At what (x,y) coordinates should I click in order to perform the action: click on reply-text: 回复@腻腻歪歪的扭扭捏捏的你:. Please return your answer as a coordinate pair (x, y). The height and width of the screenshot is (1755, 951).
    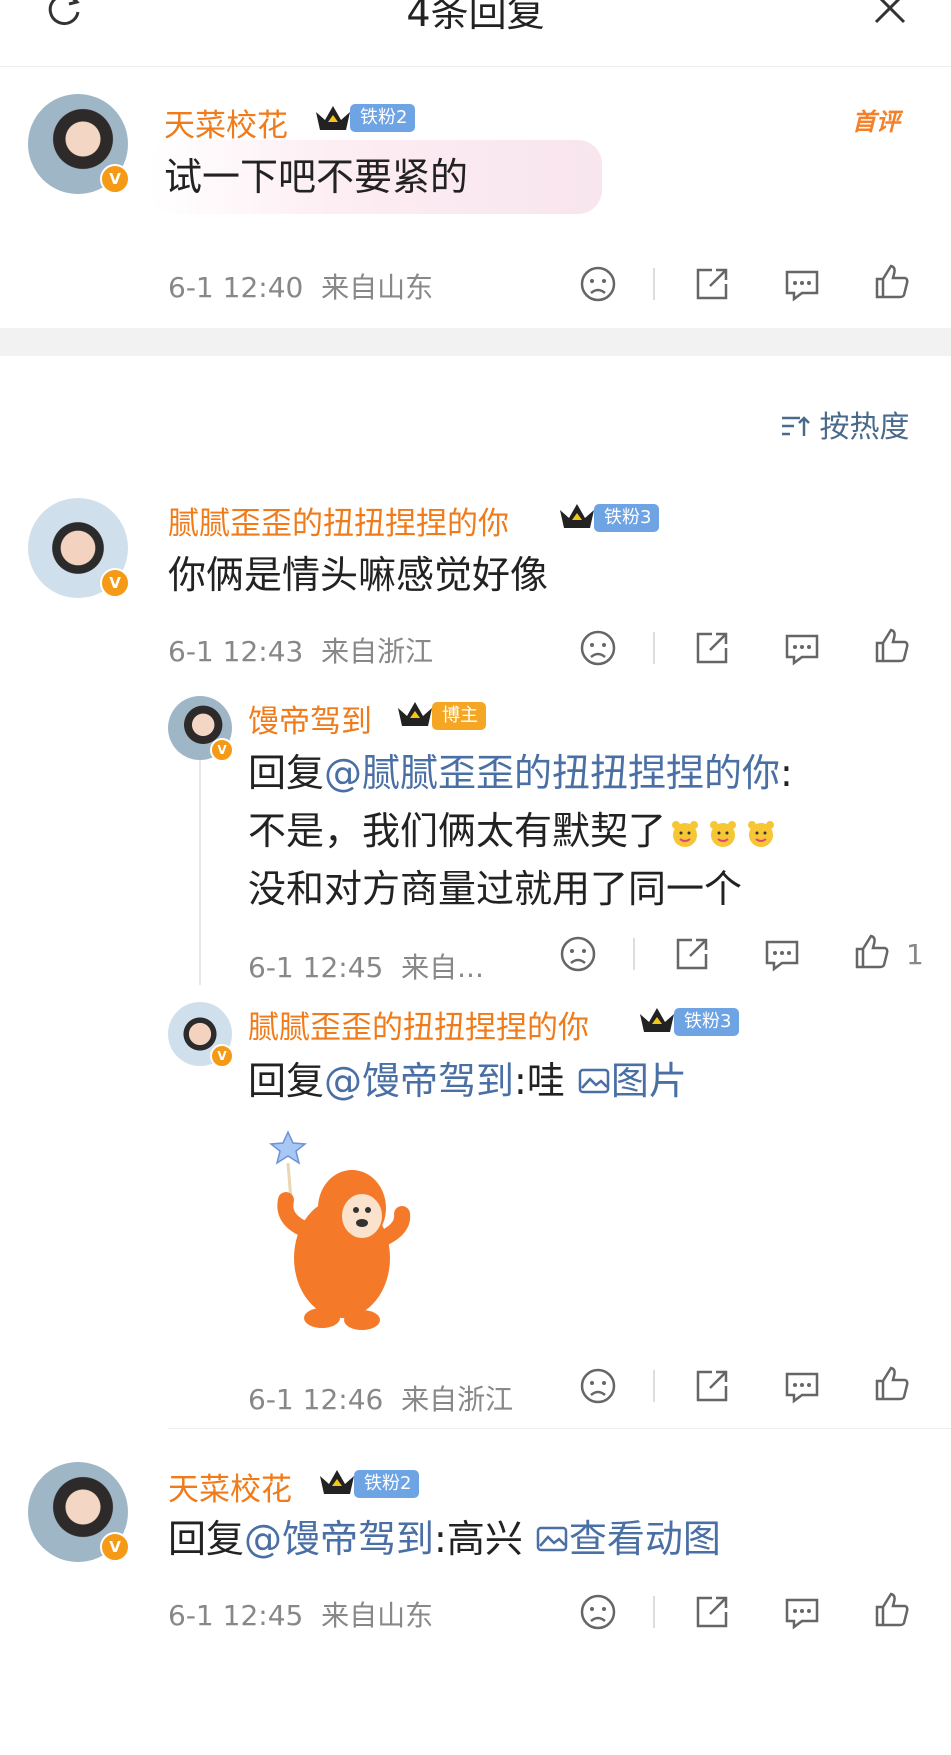
    Looking at the image, I should click on (520, 773).